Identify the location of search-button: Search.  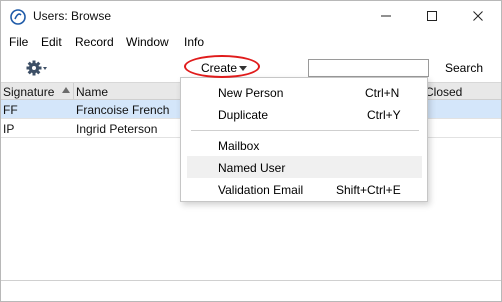
(464, 68).